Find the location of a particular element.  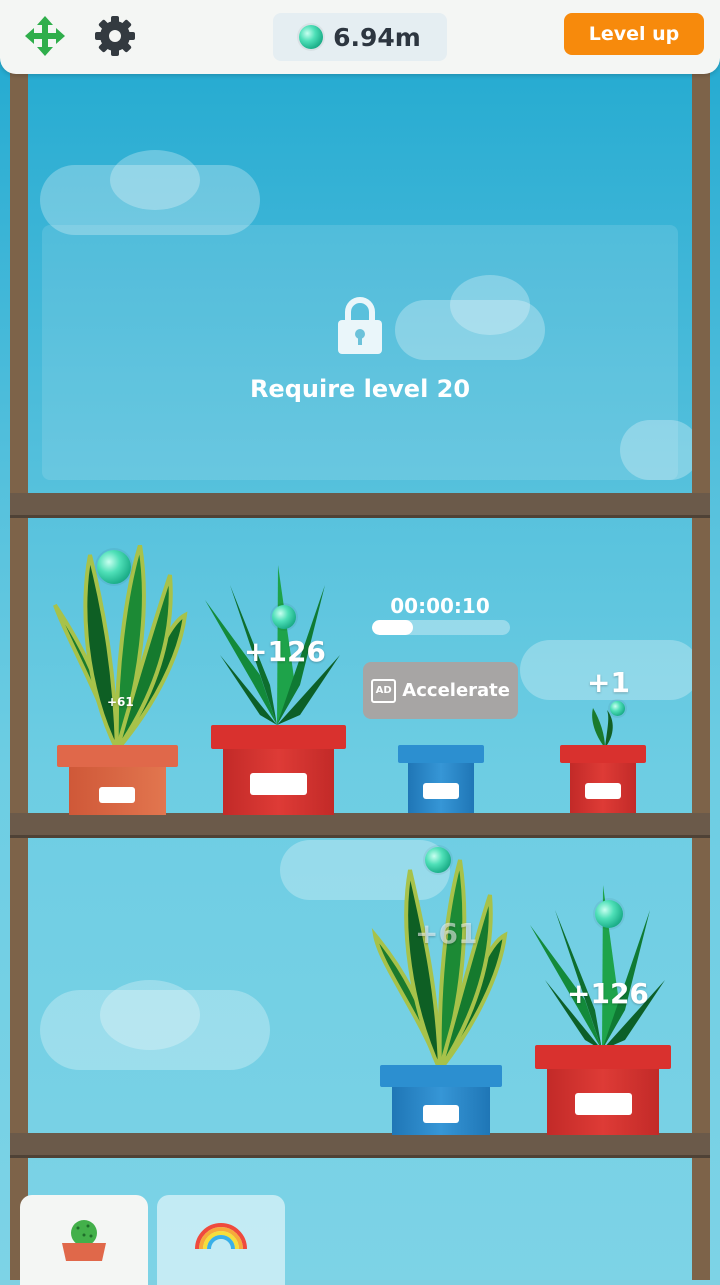

rainbow-icon is located at coordinates (221, 1235).